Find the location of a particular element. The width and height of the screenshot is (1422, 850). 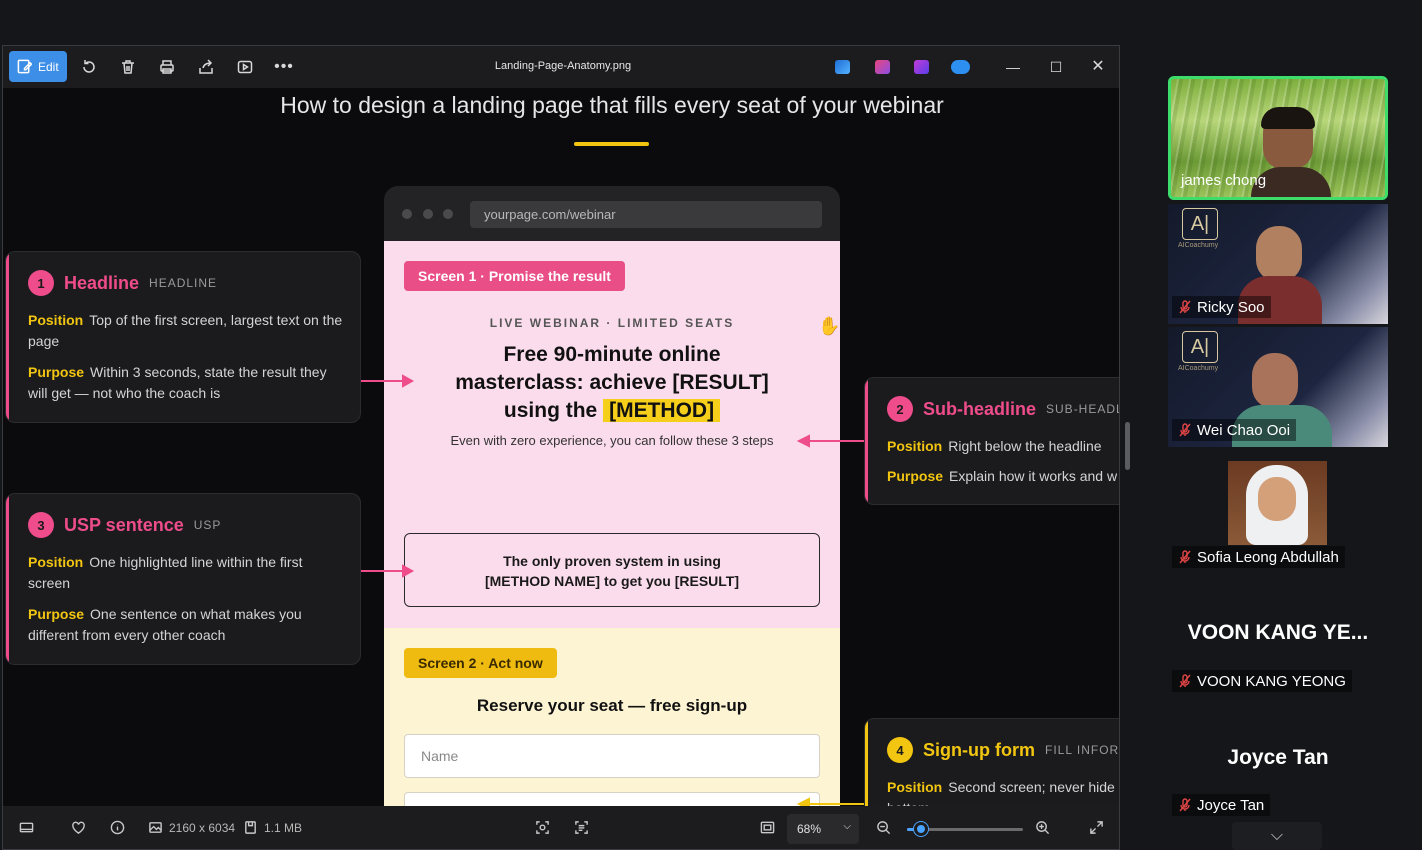

participant-display-name: Joyce Tan is located at coordinates (1278, 757).